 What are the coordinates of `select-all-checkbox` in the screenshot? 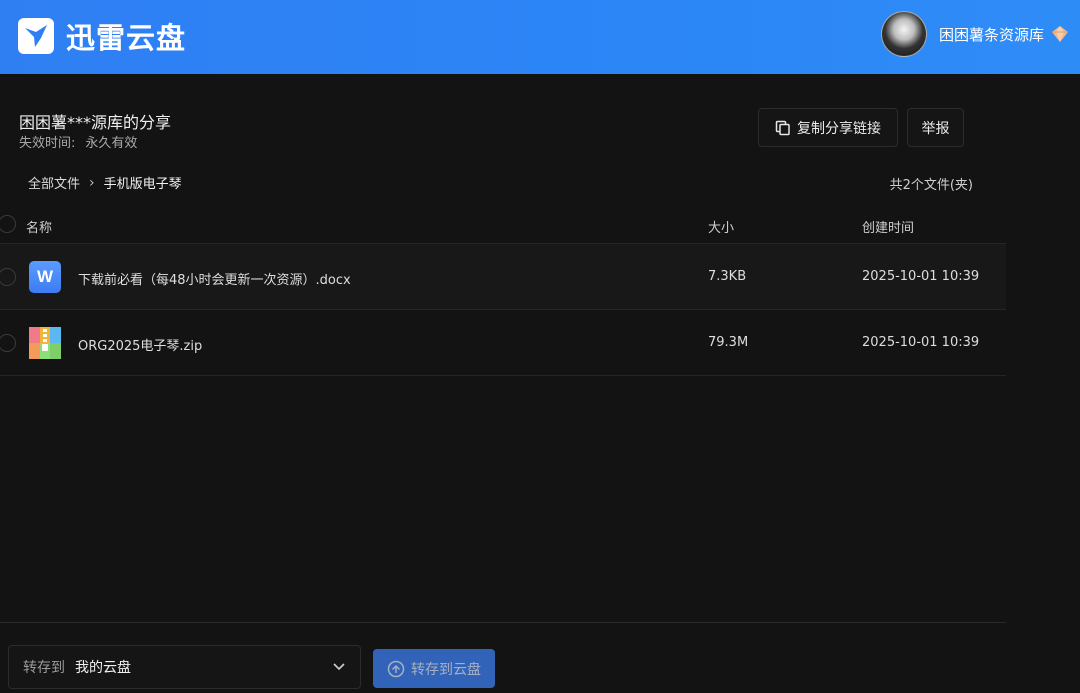 It's located at (8, 224).